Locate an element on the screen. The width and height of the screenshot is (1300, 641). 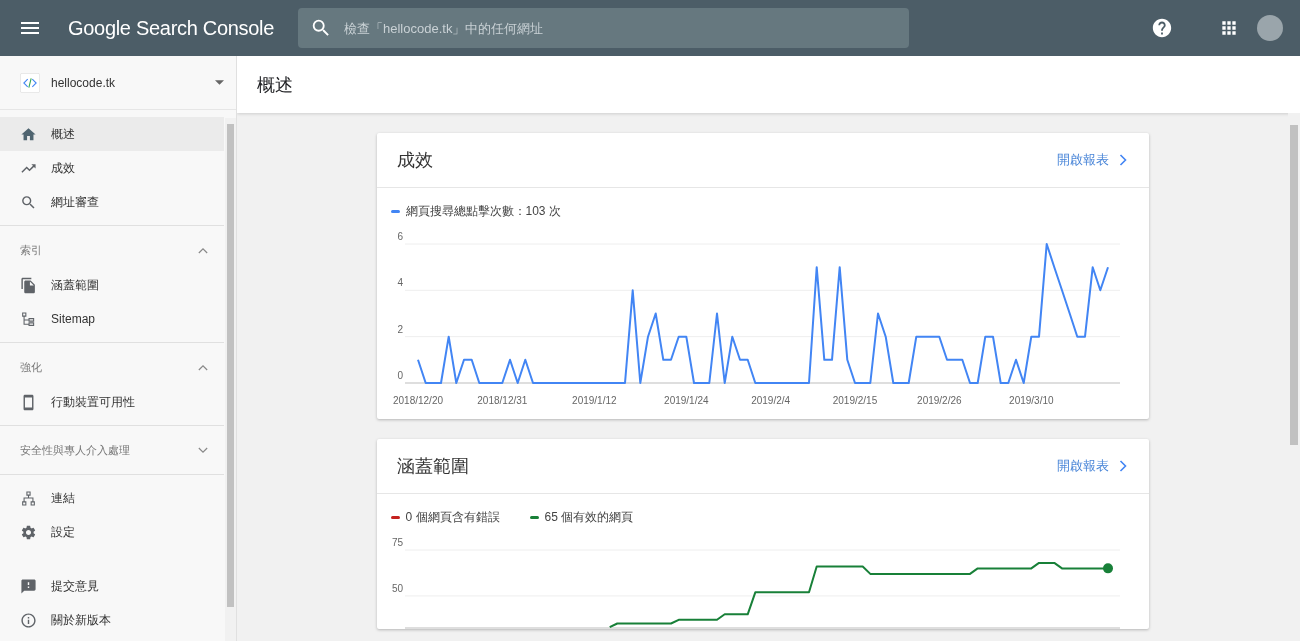
nav-item: 概述 is located at coordinates (112, 134).